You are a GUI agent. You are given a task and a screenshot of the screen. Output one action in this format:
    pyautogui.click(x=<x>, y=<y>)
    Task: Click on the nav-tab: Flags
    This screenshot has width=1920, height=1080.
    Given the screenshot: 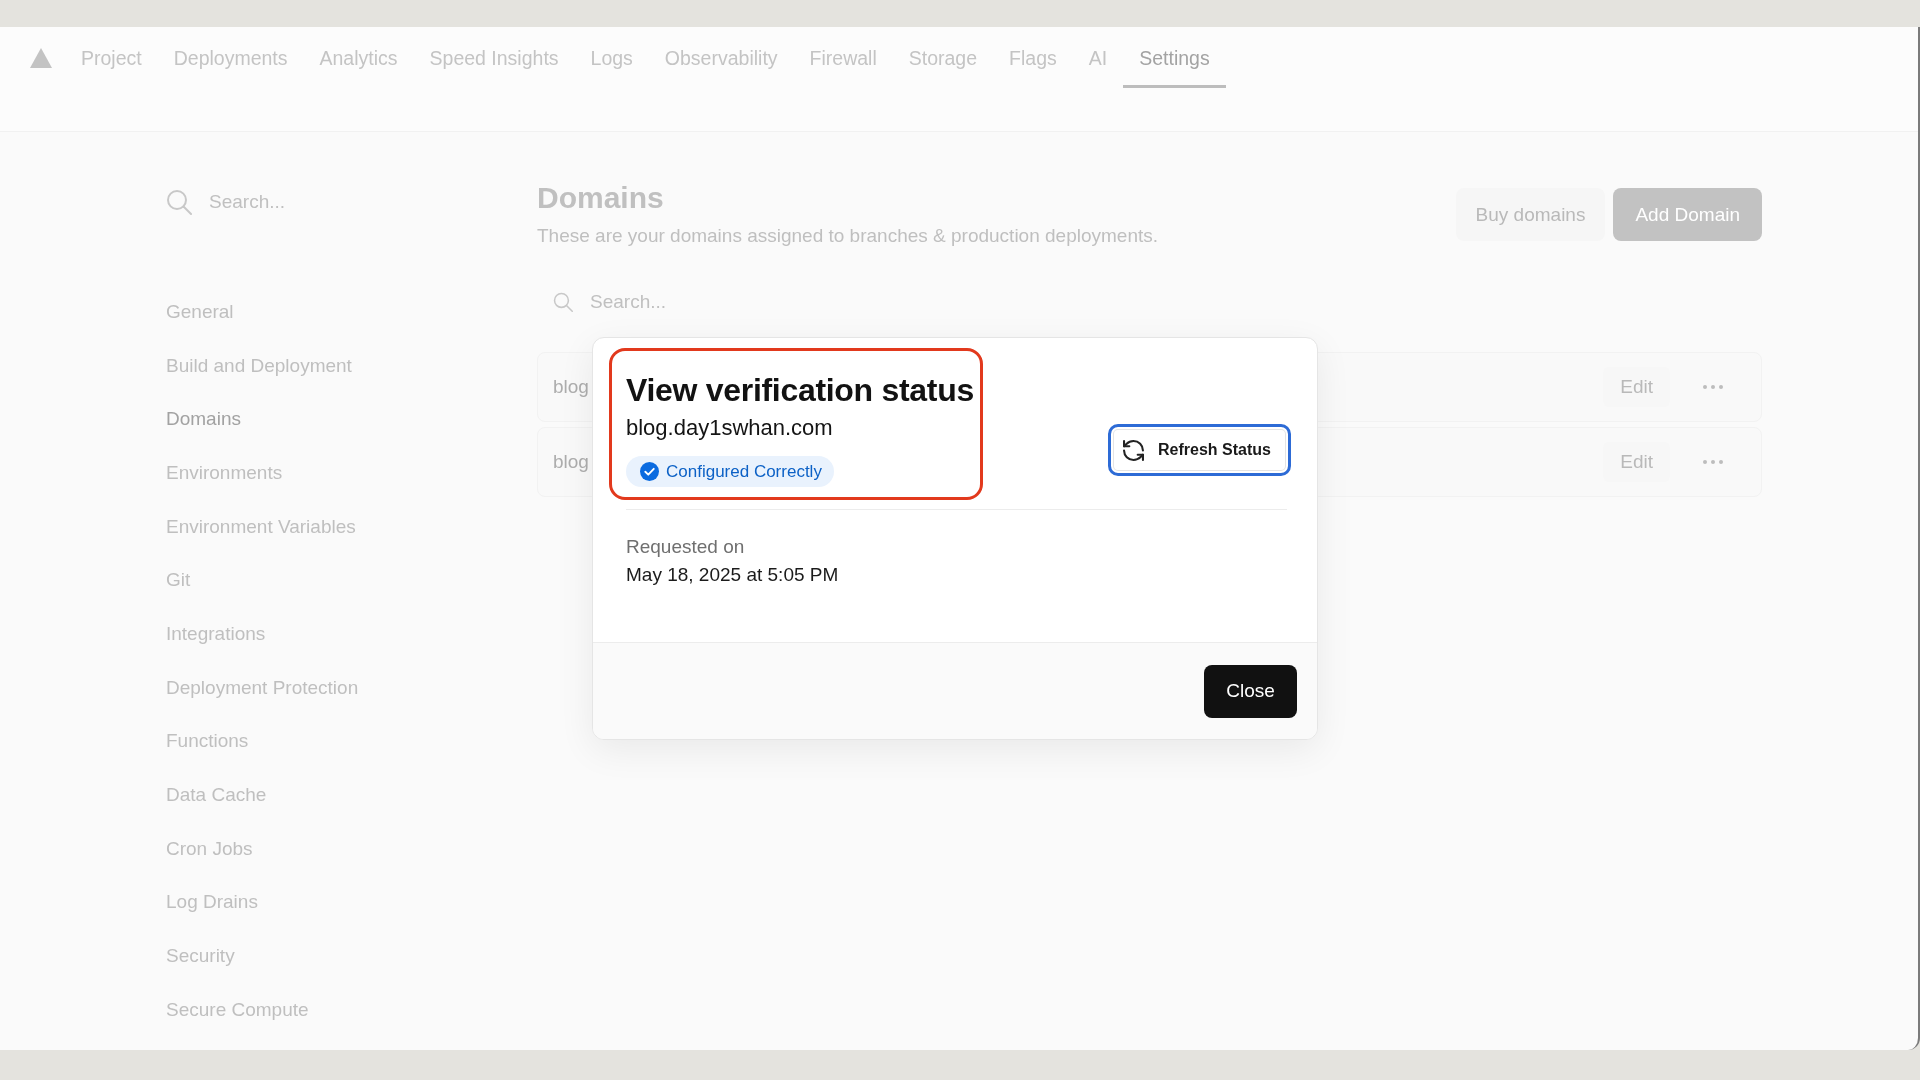 What is the action you would take?
    pyautogui.click(x=1033, y=57)
    